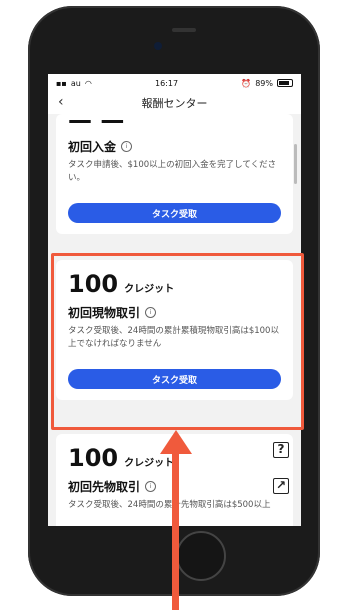 This screenshot has height=610, width=350. I want to click on carrier-label: au, so click(75, 83).